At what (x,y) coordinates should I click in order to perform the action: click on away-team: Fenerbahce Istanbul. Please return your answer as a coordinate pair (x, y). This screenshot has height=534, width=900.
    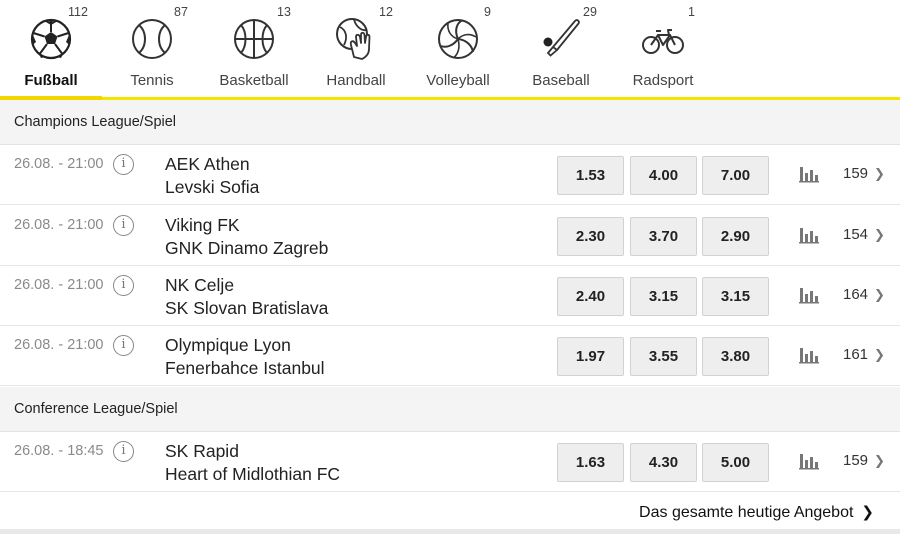
    Looking at the image, I should click on (245, 368).